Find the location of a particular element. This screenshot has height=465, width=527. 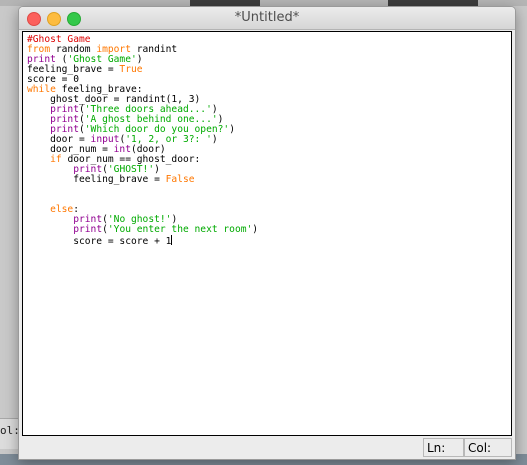

code-token-keyword: False is located at coordinates (180, 180).